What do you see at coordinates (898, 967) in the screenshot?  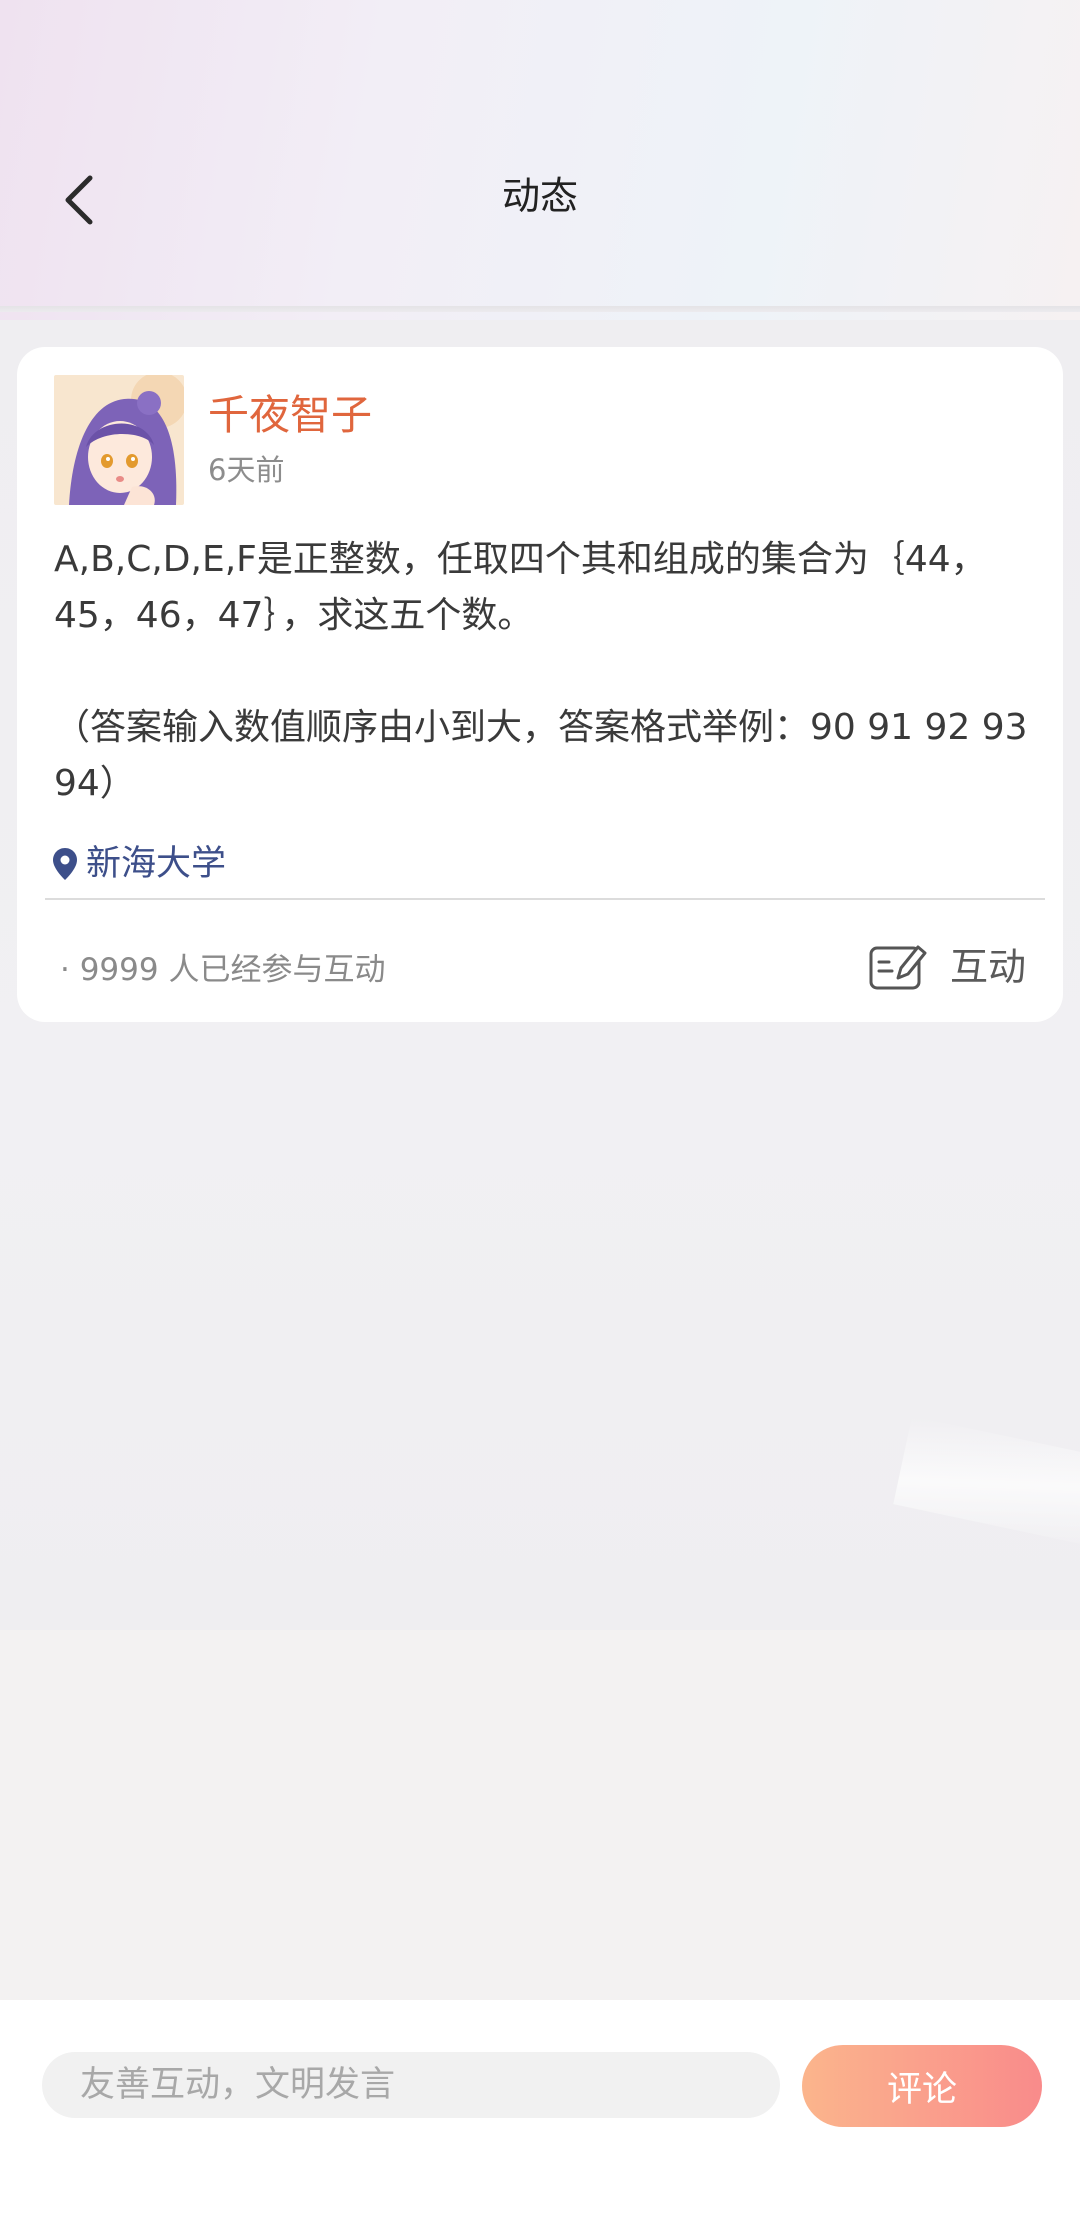 I see `edit-note-icon` at bounding box center [898, 967].